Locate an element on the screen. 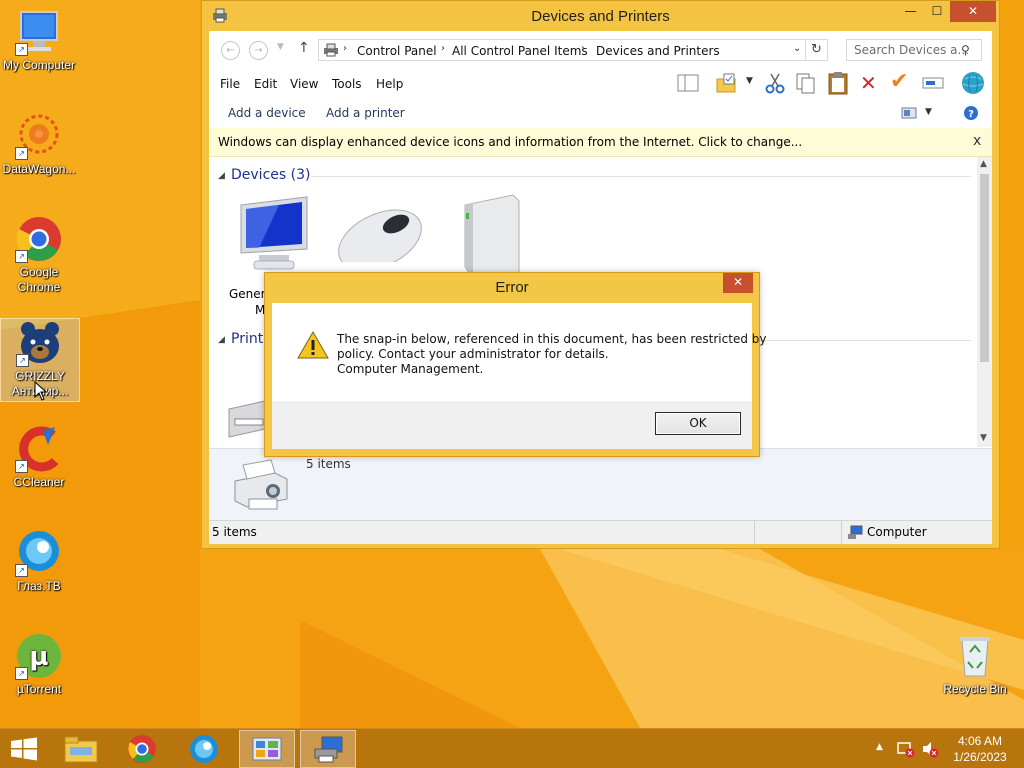 This screenshot has width=1024, height=768. menu-edit: Edit is located at coordinates (265, 84).